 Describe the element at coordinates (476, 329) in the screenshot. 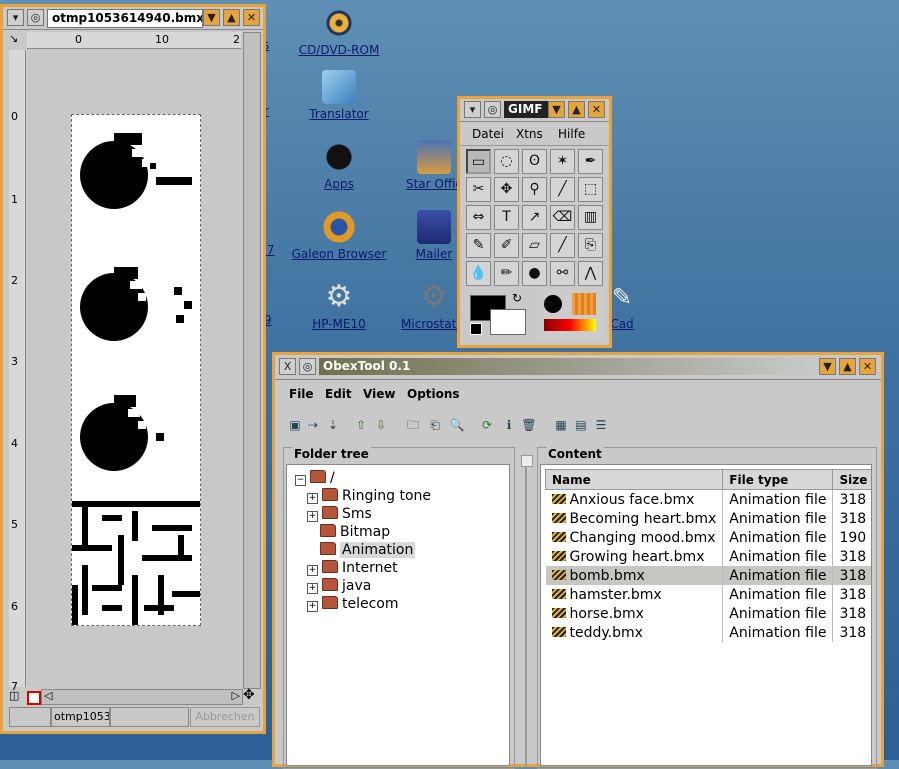

I see `default-colors-icon` at that location.